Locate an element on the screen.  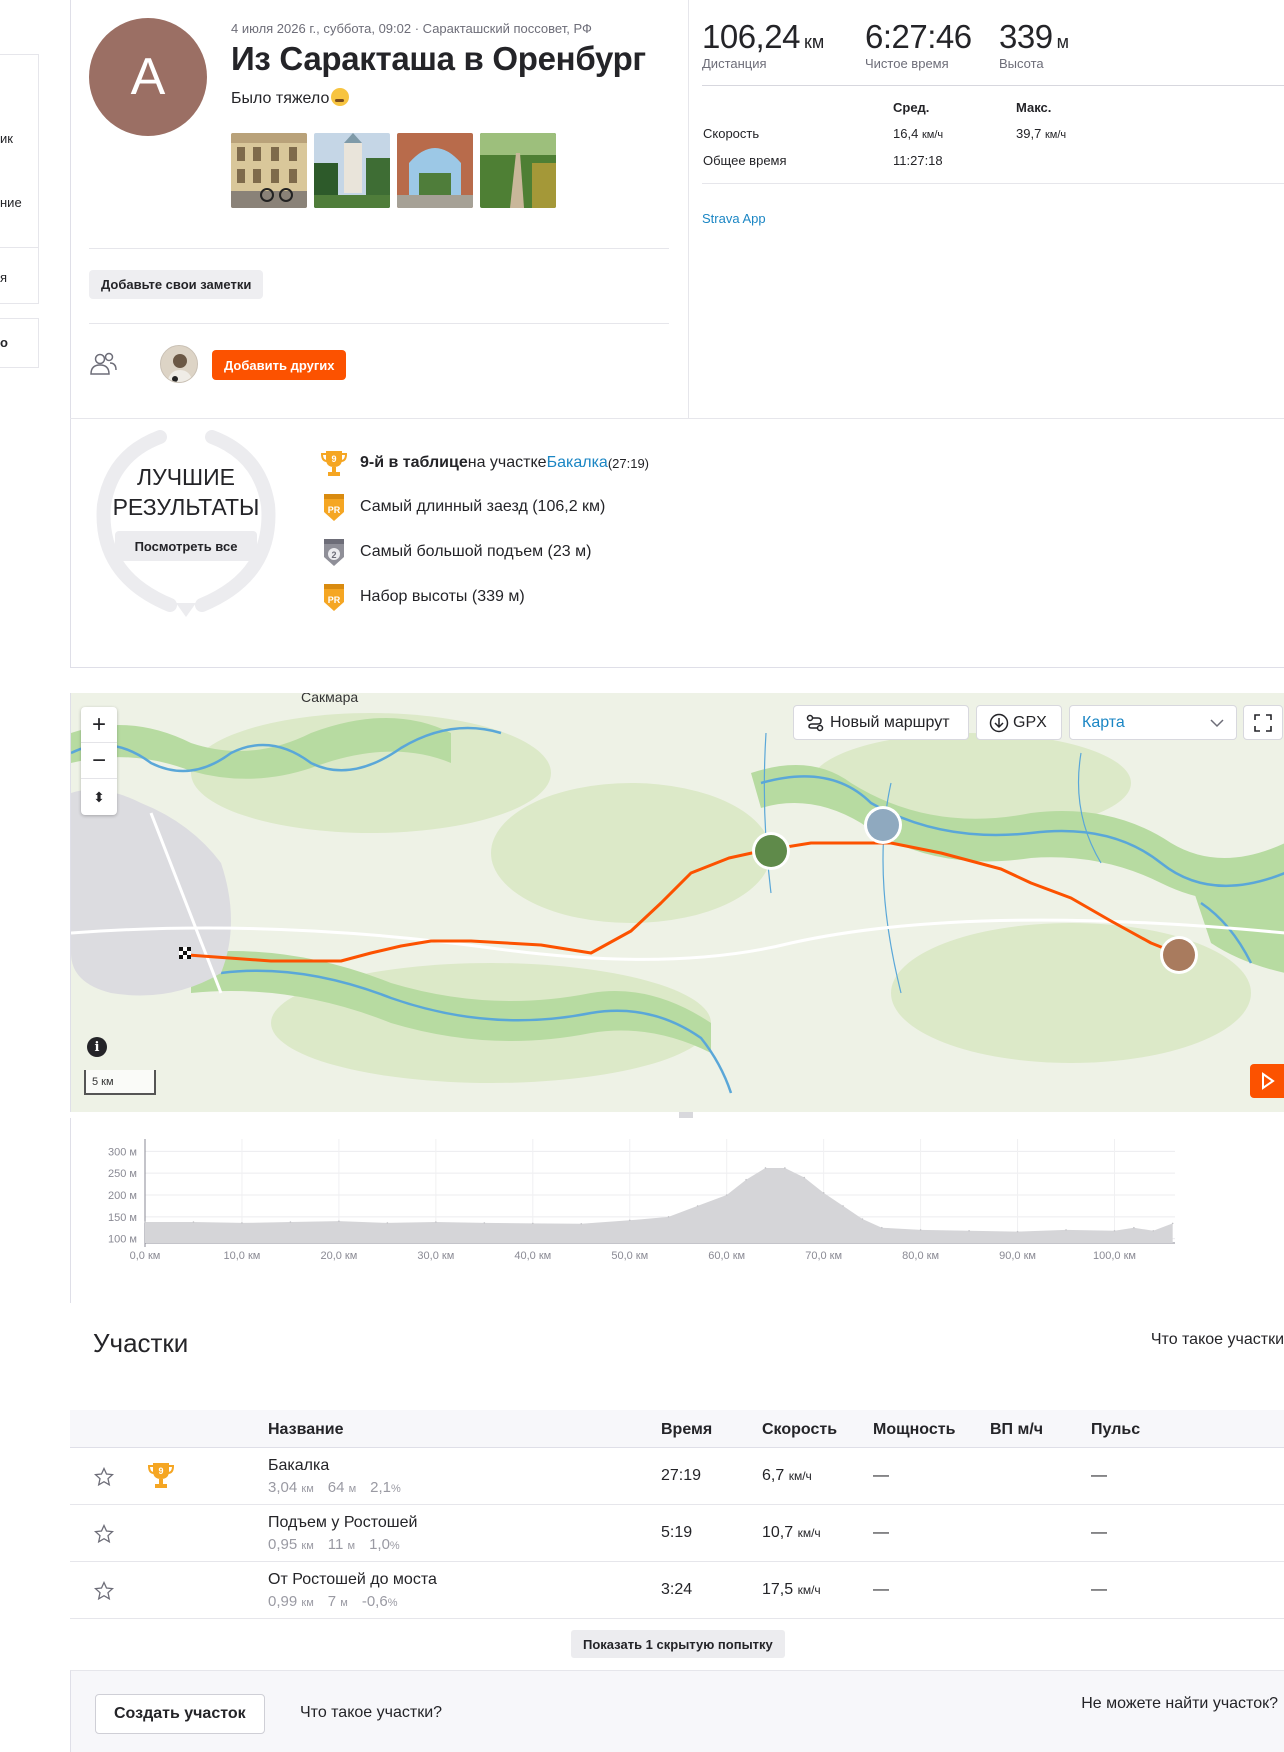
companion-avatar is located at coordinates (179, 364).